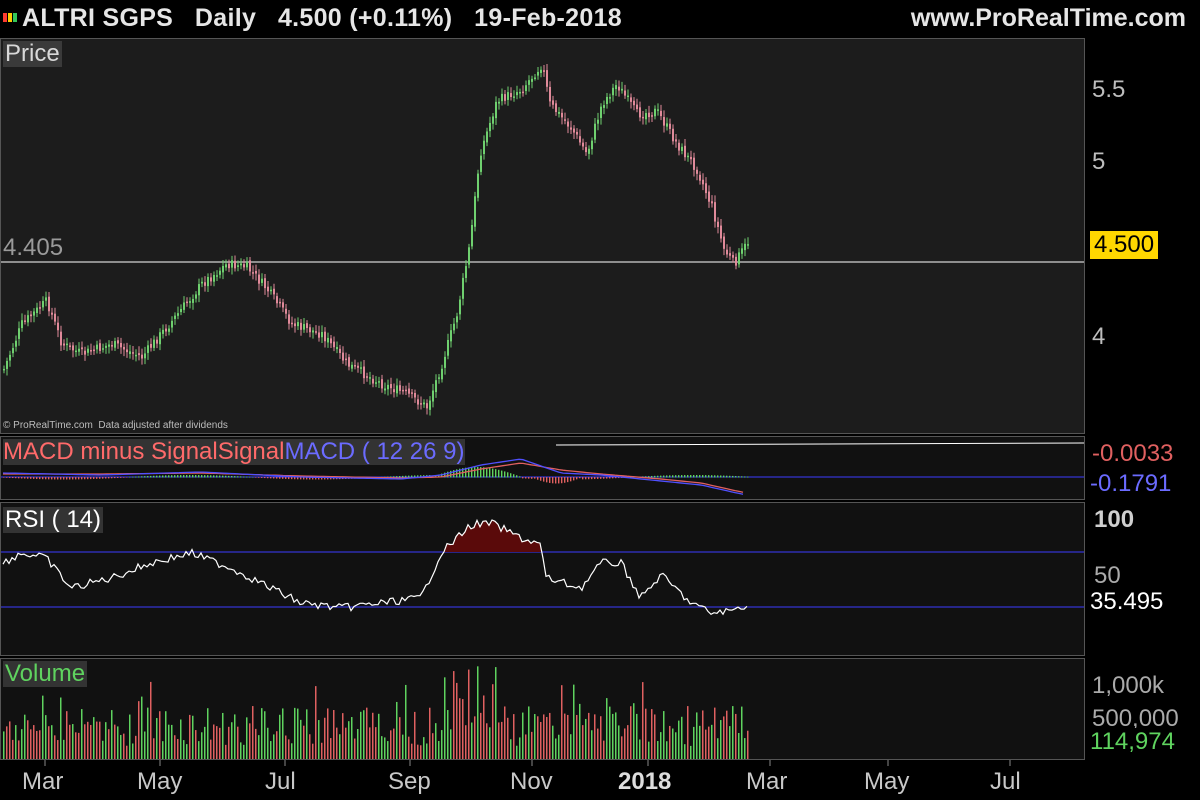 The height and width of the screenshot is (800, 1200). I want to click on price-tick-5-5: 5.5, so click(1109, 89).